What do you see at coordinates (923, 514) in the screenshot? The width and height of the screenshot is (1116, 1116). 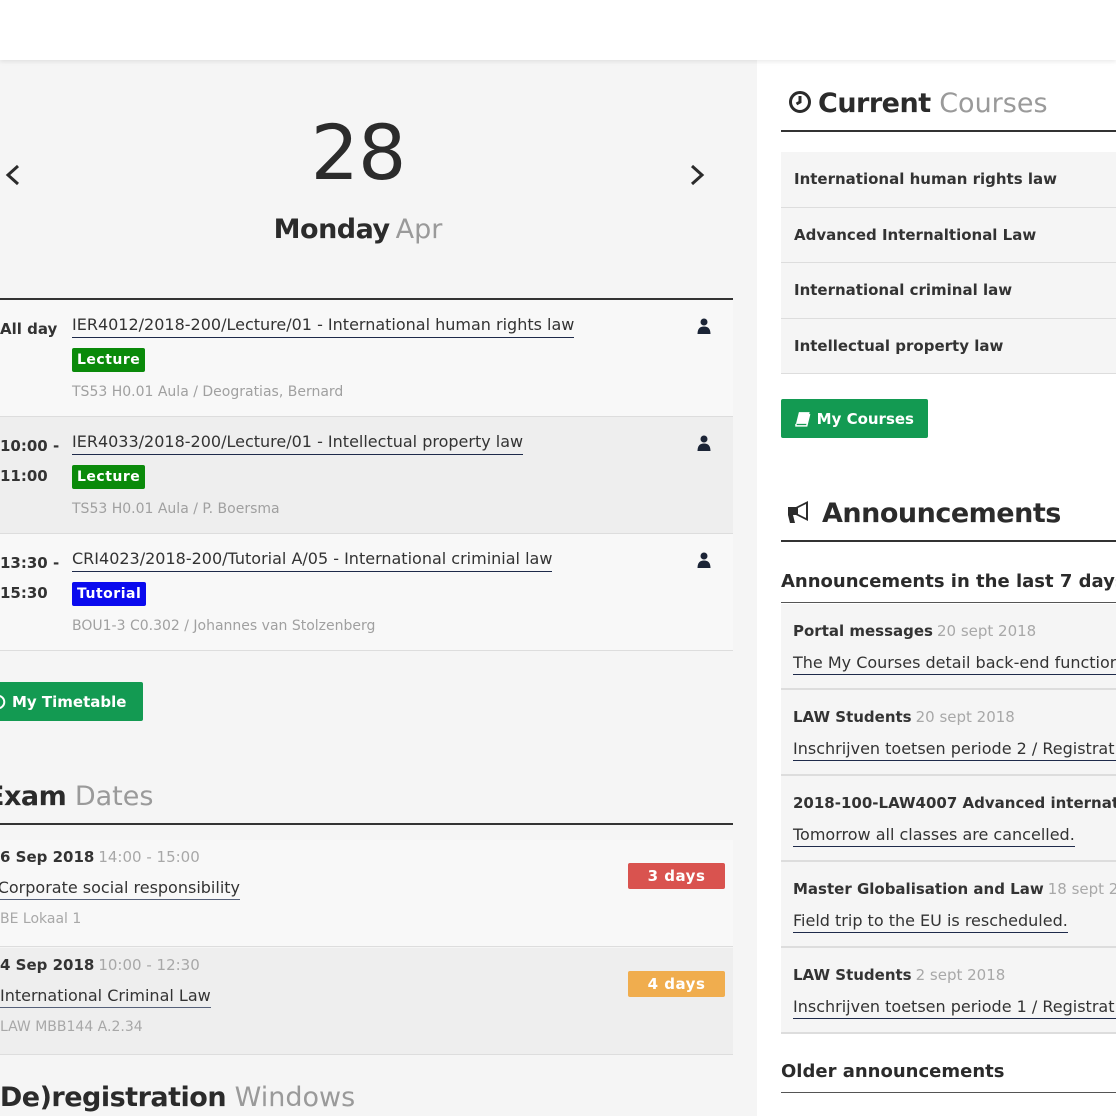 I see `announcements-heading: Announcements` at bounding box center [923, 514].